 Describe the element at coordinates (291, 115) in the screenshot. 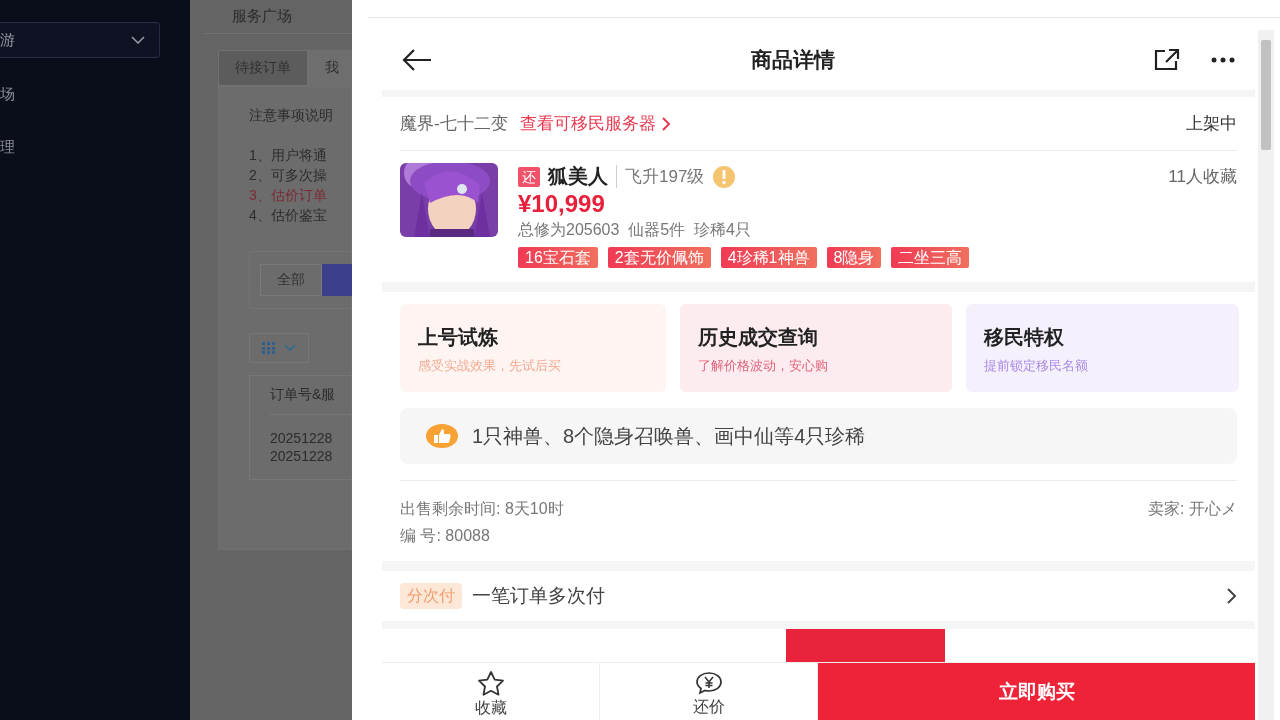

I see `notes-title: 注意事项说明` at that location.